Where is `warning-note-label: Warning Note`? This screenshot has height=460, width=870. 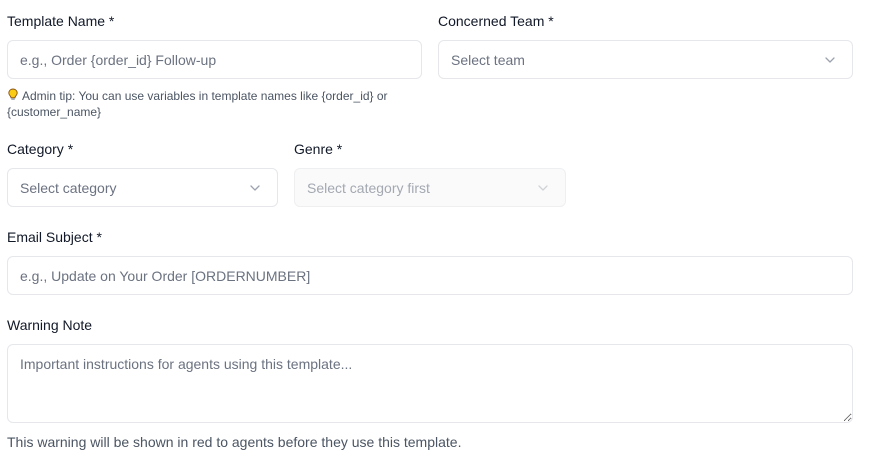
warning-note-label: Warning Note is located at coordinates (50, 325).